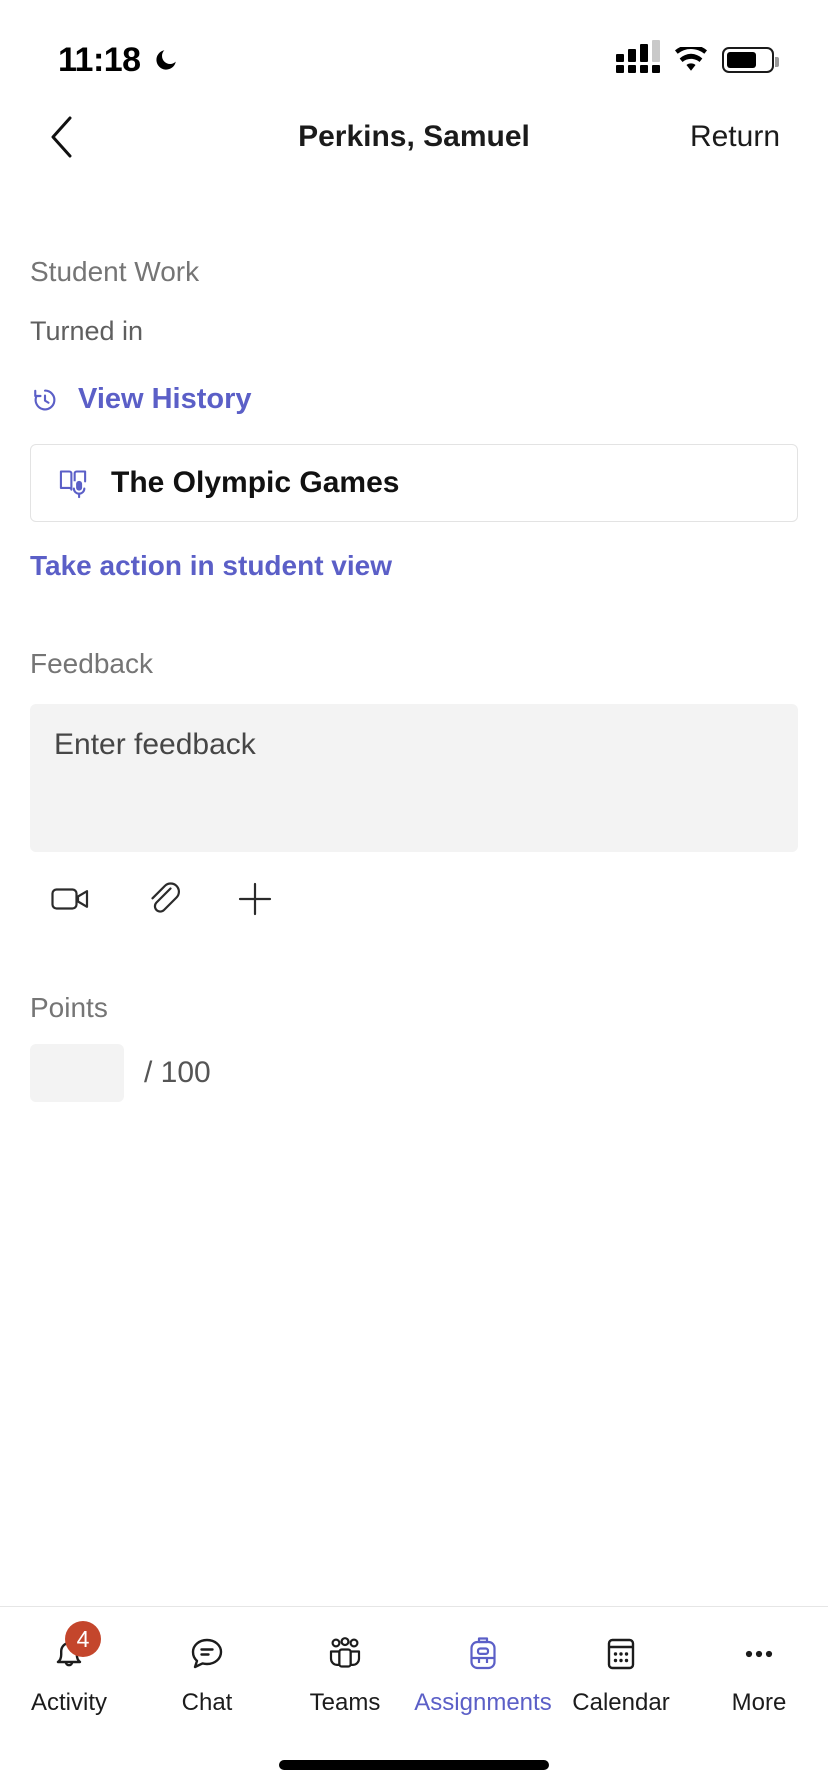 The width and height of the screenshot is (828, 1792). I want to click on activity-badge: 4, so click(83, 1639).